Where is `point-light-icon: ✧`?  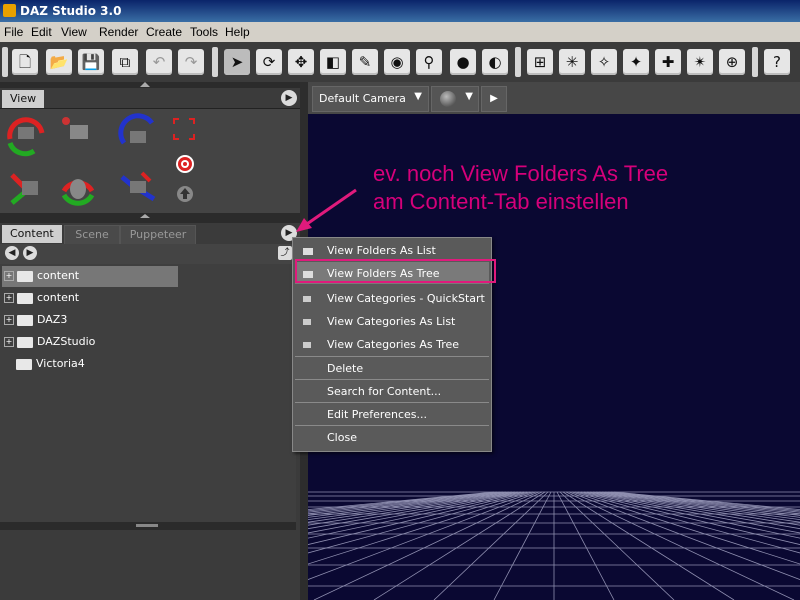 point-light-icon: ✧ is located at coordinates (604, 62).